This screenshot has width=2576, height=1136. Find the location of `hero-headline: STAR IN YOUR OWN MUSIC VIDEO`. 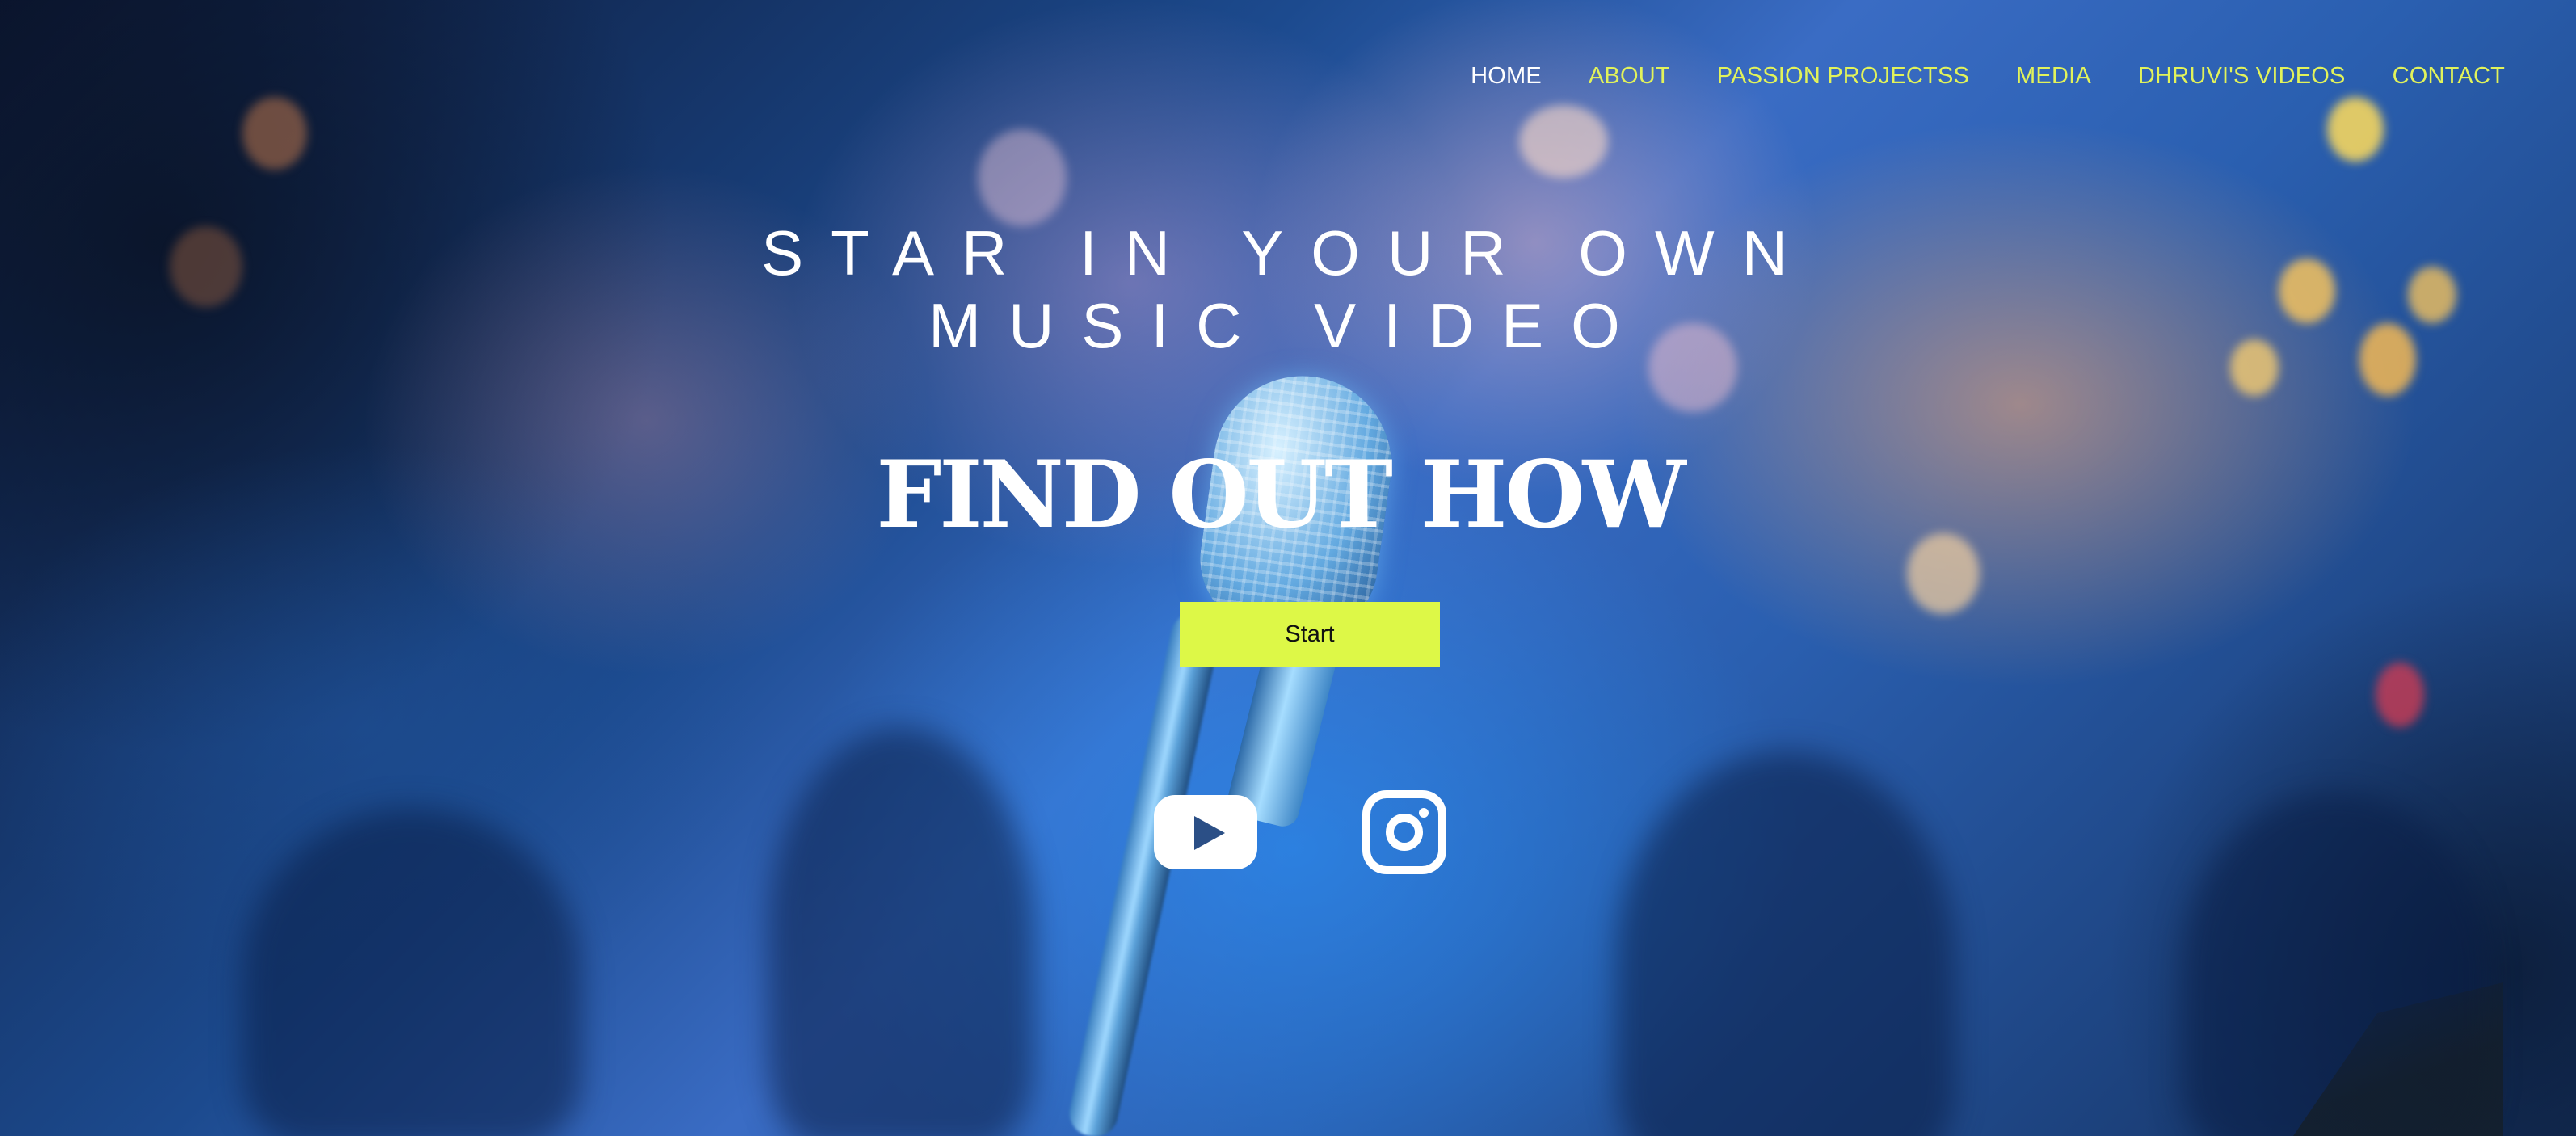

hero-headline: STAR IN YOUR OWN MUSIC VIDEO is located at coordinates (1288, 290).